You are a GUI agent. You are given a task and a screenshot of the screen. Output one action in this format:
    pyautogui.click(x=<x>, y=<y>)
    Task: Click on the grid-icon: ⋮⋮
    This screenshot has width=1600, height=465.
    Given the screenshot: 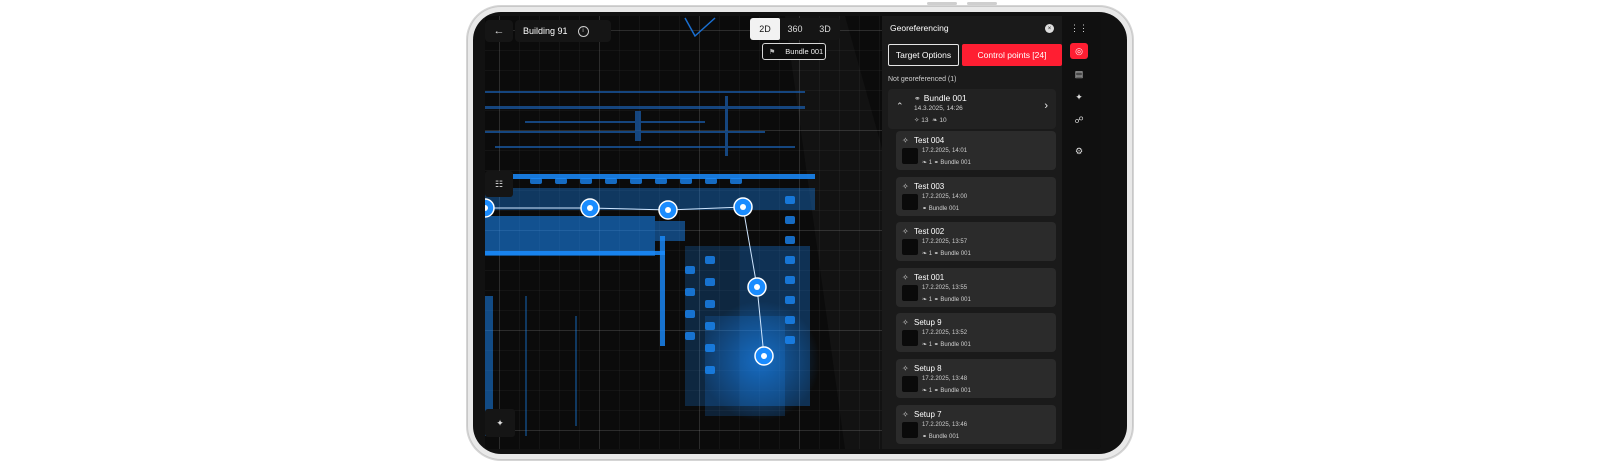 What is the action you would take?
    pyautogui.click(x=1079, y=27)
    